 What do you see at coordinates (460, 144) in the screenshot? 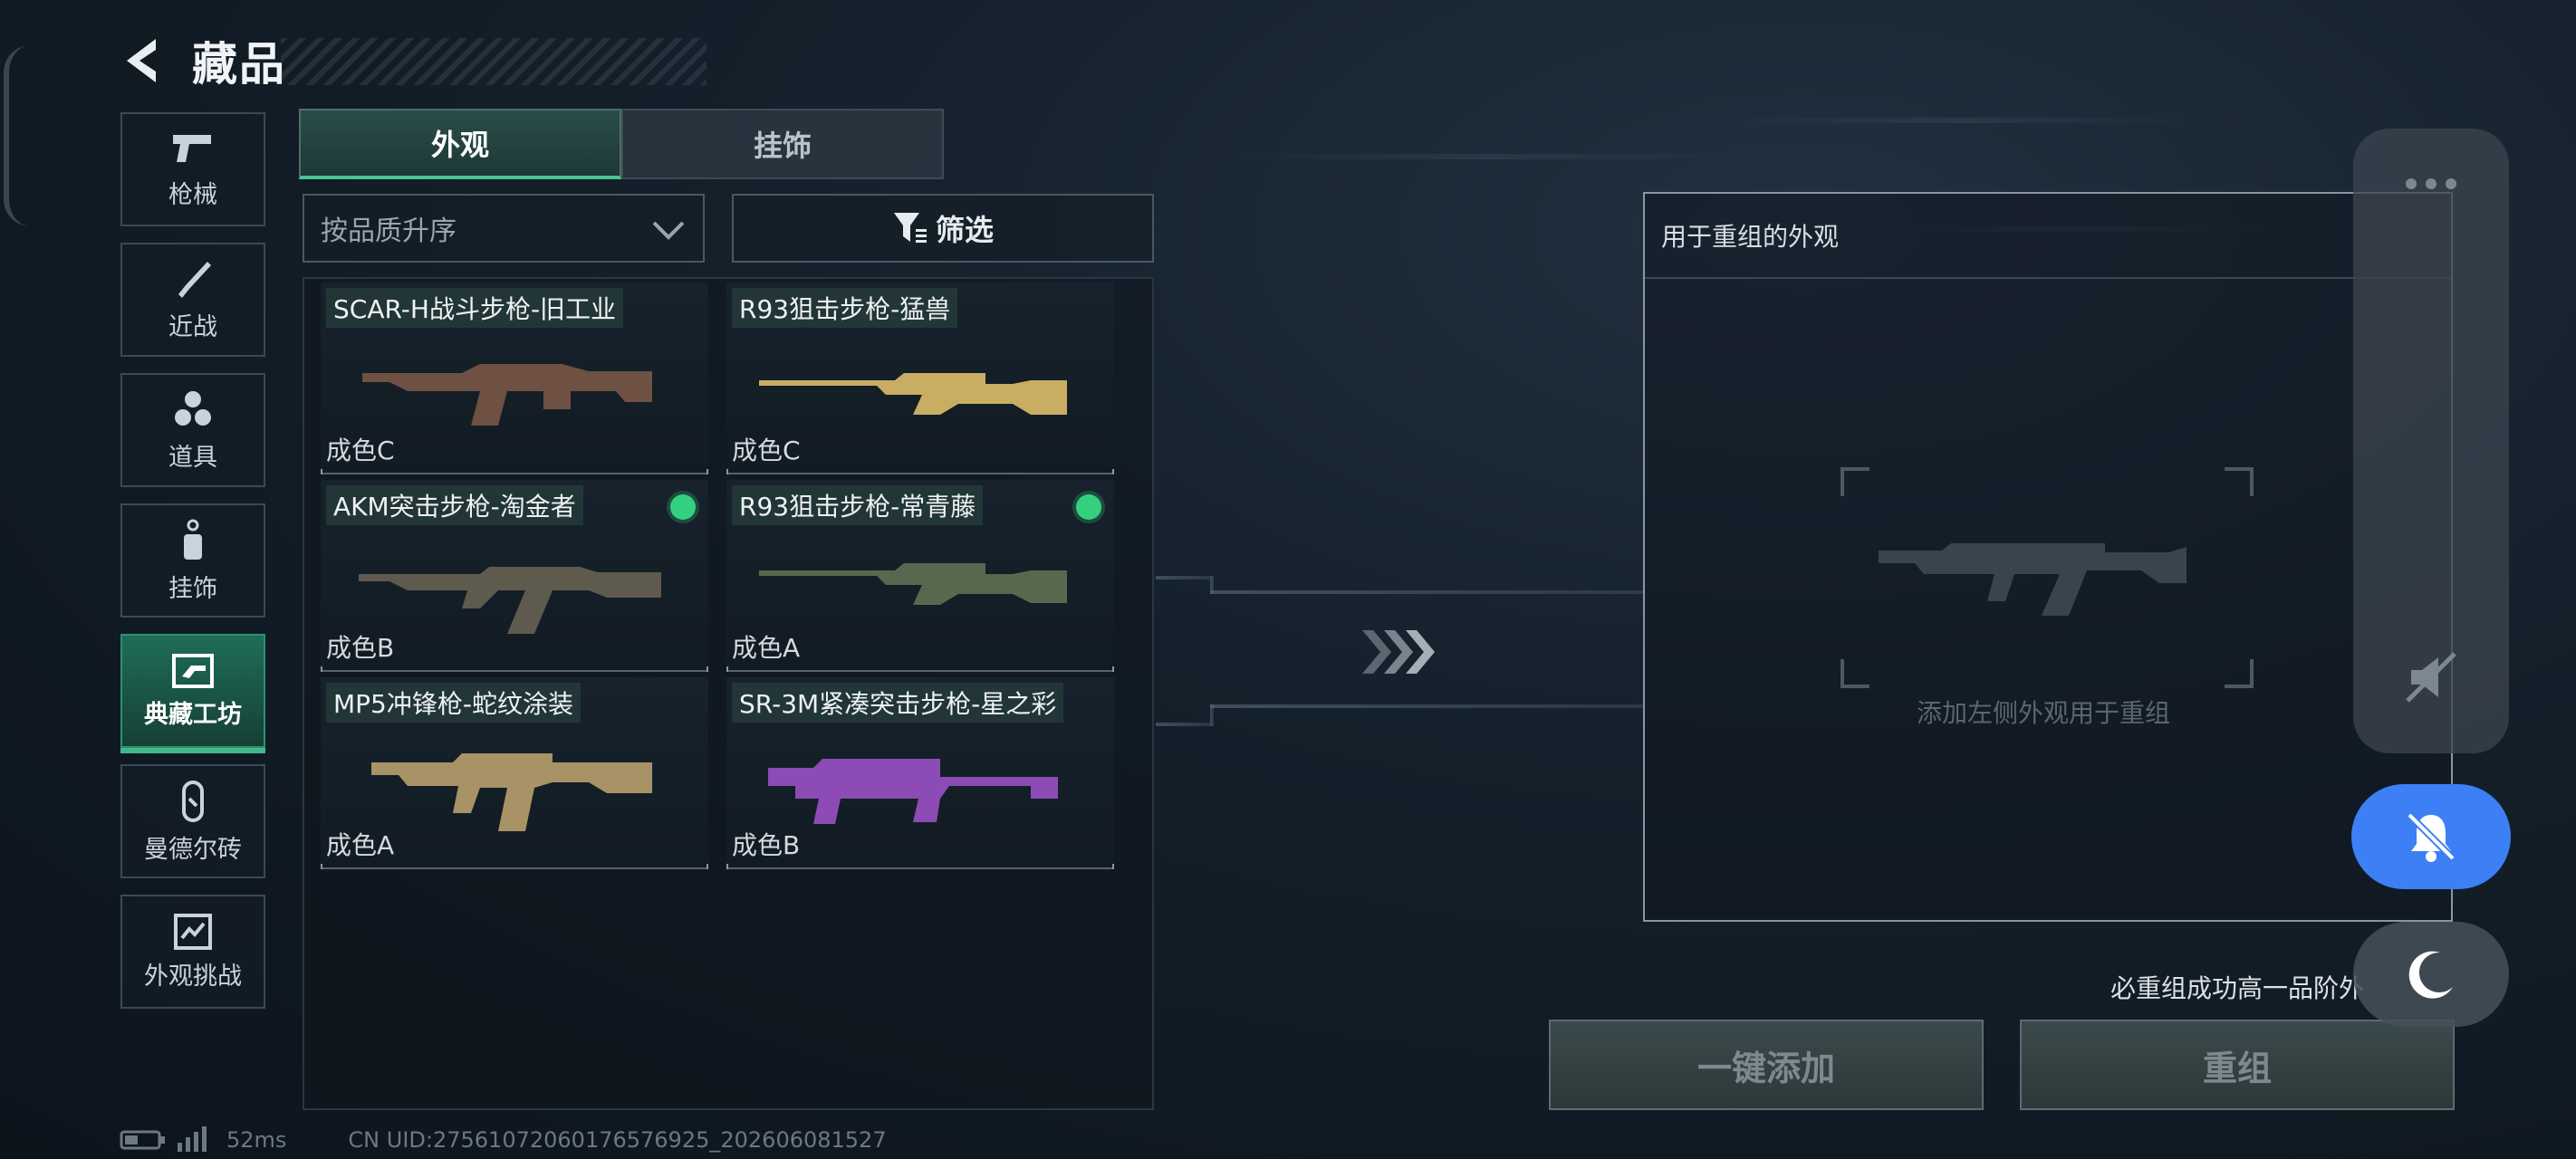
I see `tab-appearance: 外观` at bounding box center [460, 144].